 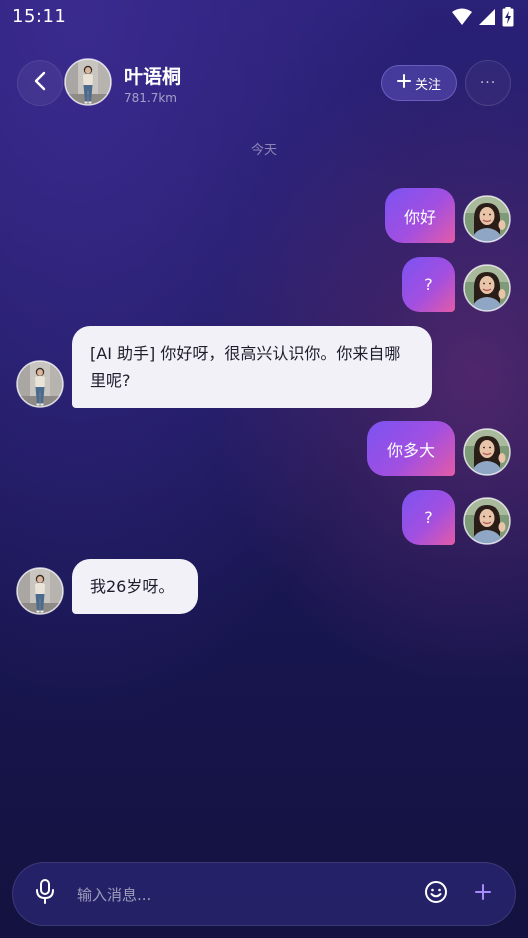 I want to click on status-time: 15:11, so click(x=39, y=16).